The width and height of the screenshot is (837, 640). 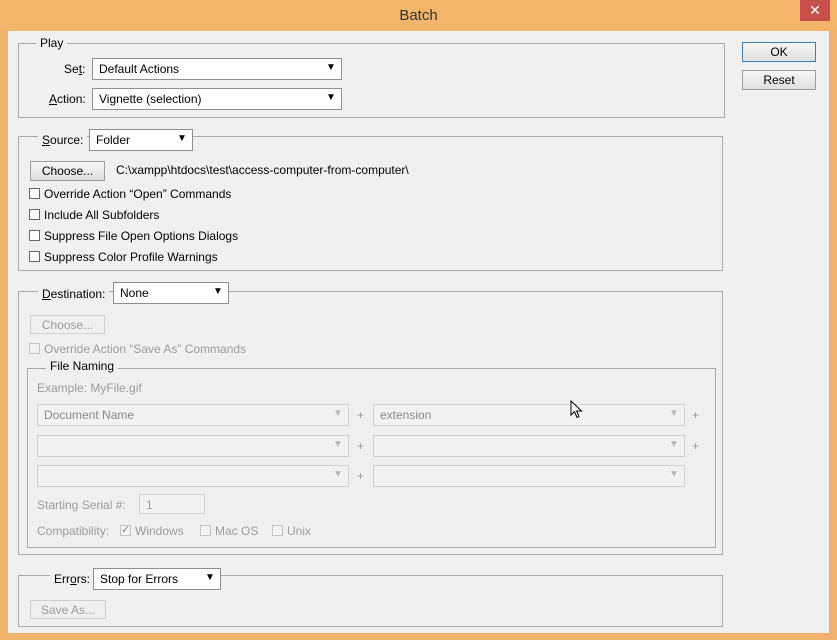 What do you see at coordinates (52, 43) in the screenshot?
I see `play-legend: Play` at bounding box center [52, 43].